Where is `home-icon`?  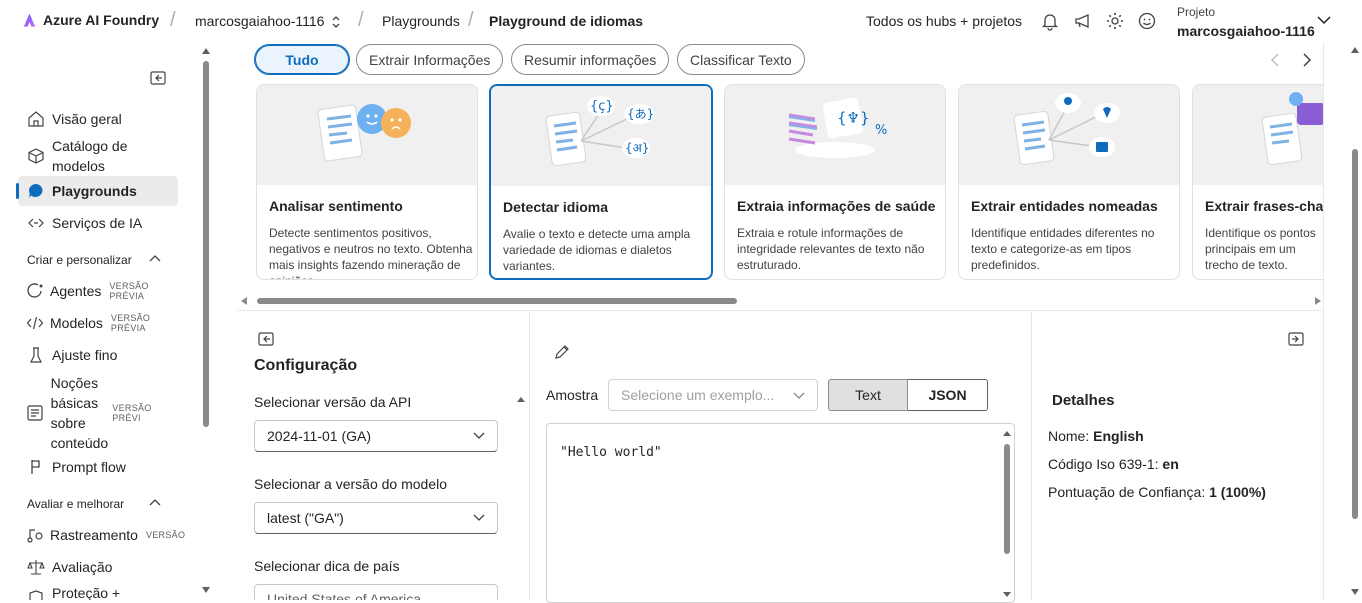 home-icon is located at coordinates (36, 119).